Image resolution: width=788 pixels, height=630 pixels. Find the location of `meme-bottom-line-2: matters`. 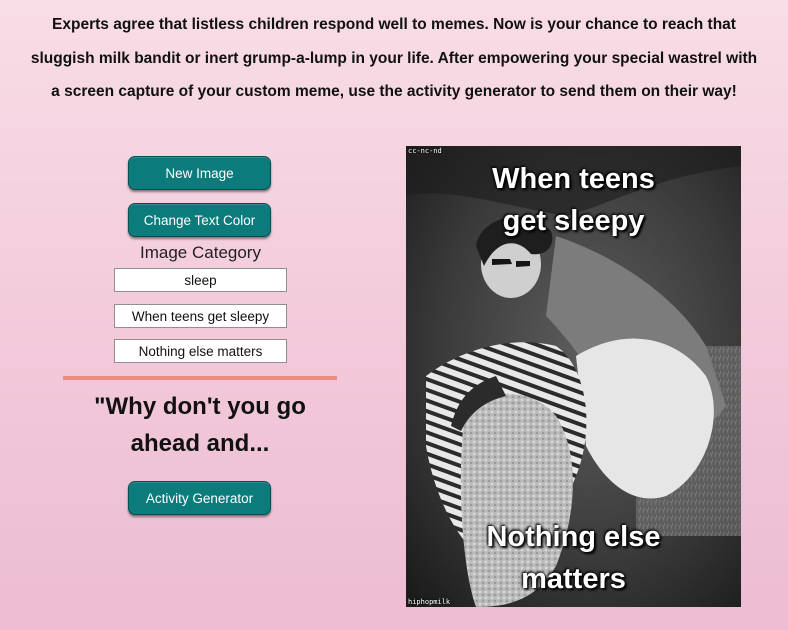

meme-bottom-line-2: matters is located at coordinates (573, 579).